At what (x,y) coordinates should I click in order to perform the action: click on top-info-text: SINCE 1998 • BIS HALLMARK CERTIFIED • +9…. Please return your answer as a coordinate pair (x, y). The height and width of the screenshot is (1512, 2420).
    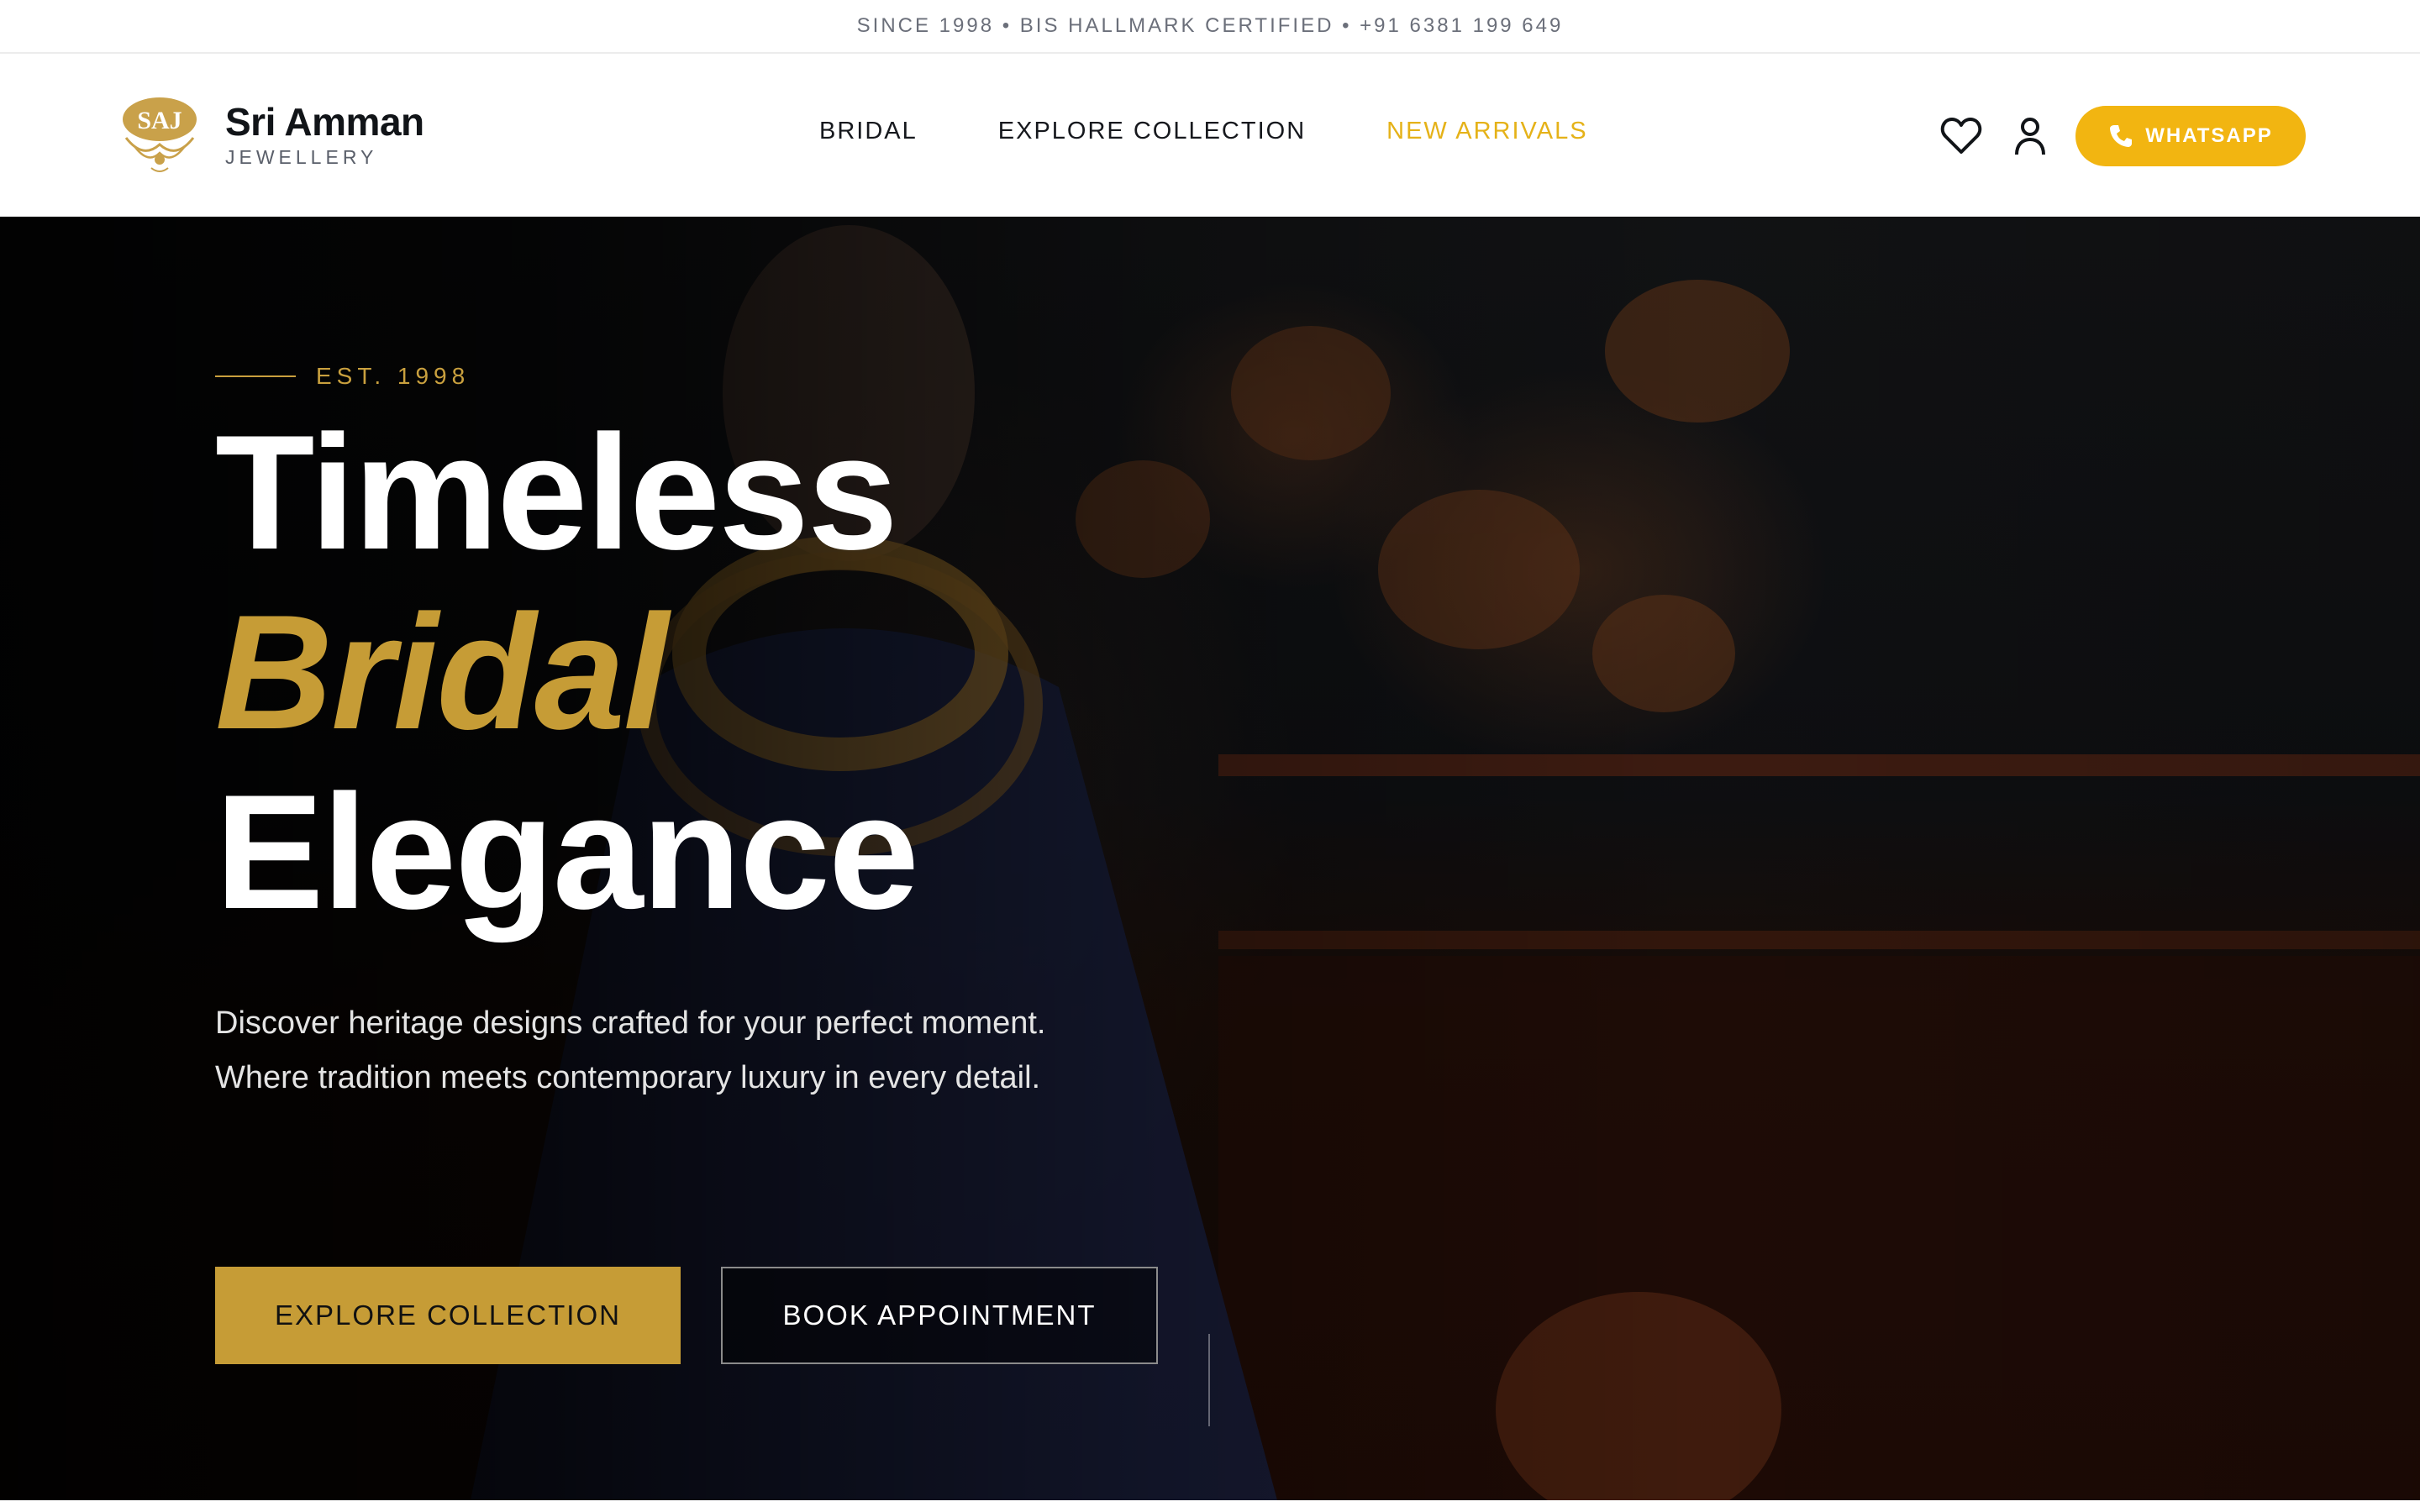
    Looking at the image, I should click on (1210, 25).